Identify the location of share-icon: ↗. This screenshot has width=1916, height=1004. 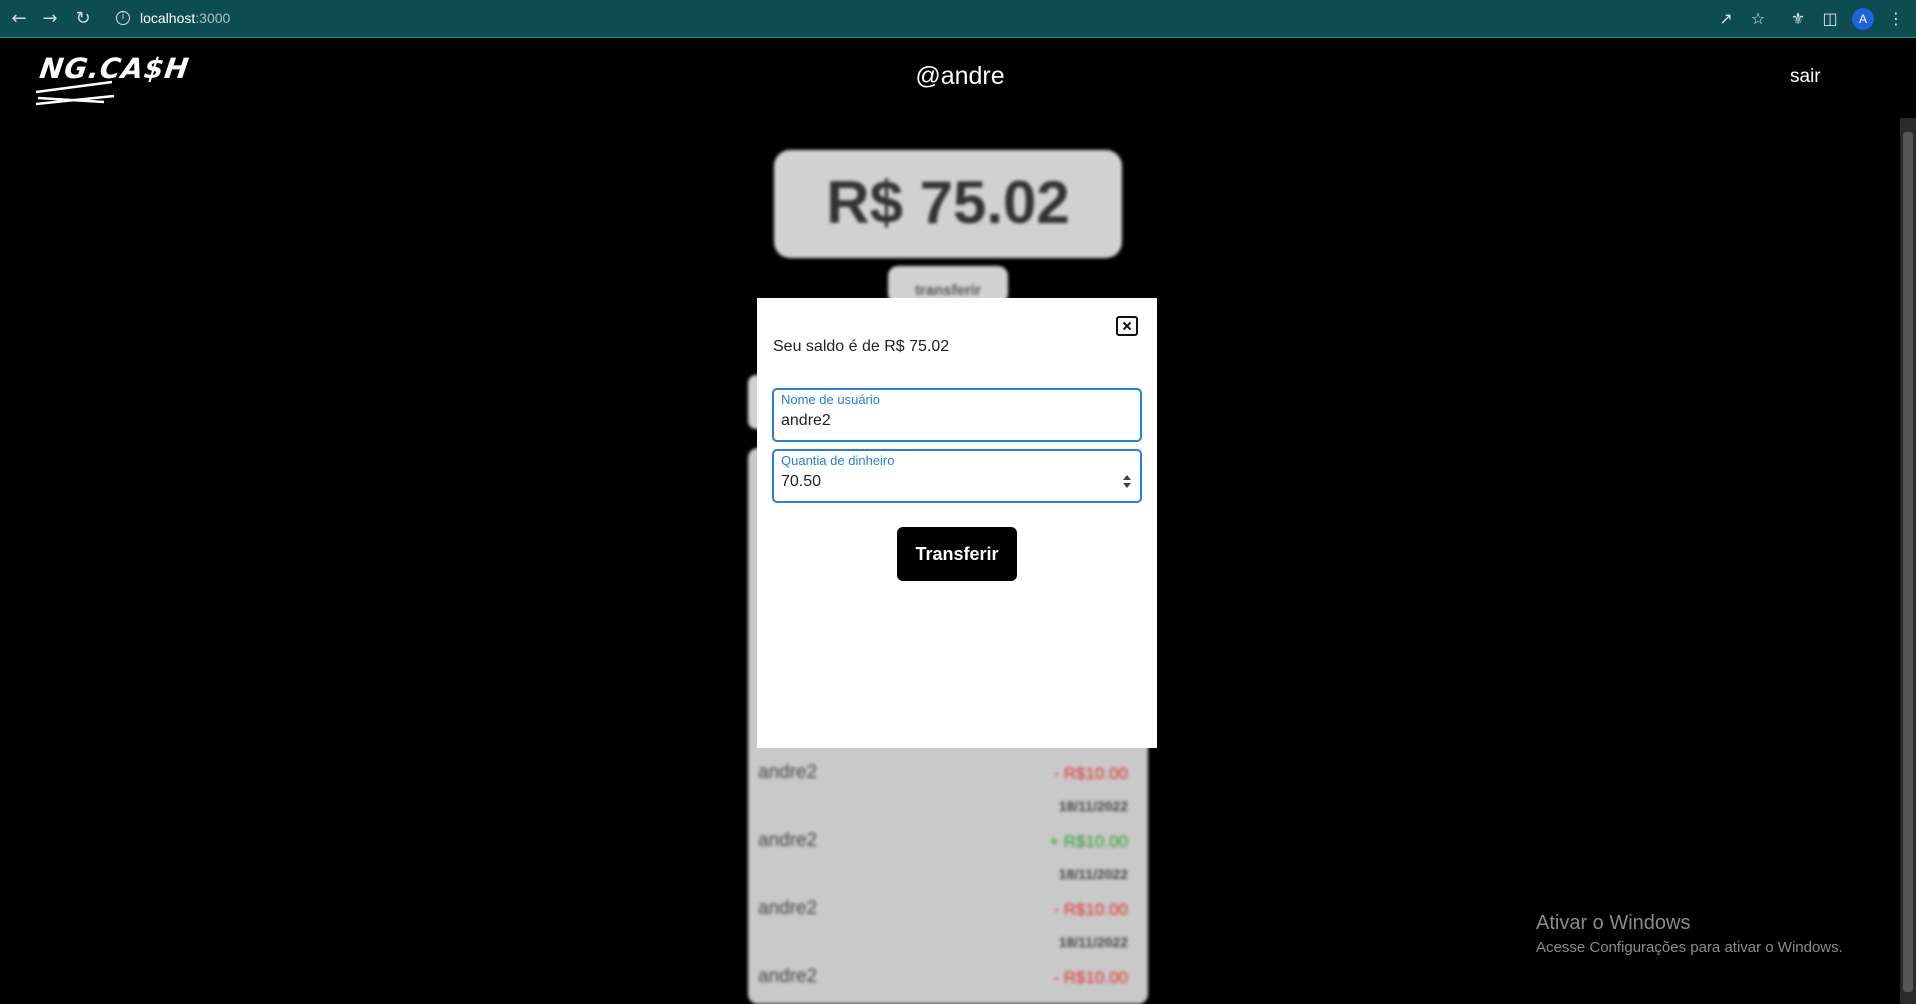
(1726, 19).